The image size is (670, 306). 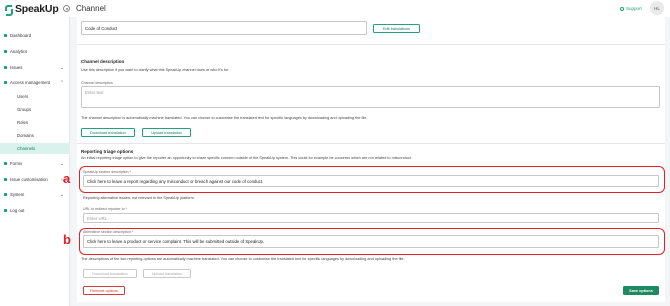 I want to click on sidebar-item-label: Forms, so click(x=16, y=163).